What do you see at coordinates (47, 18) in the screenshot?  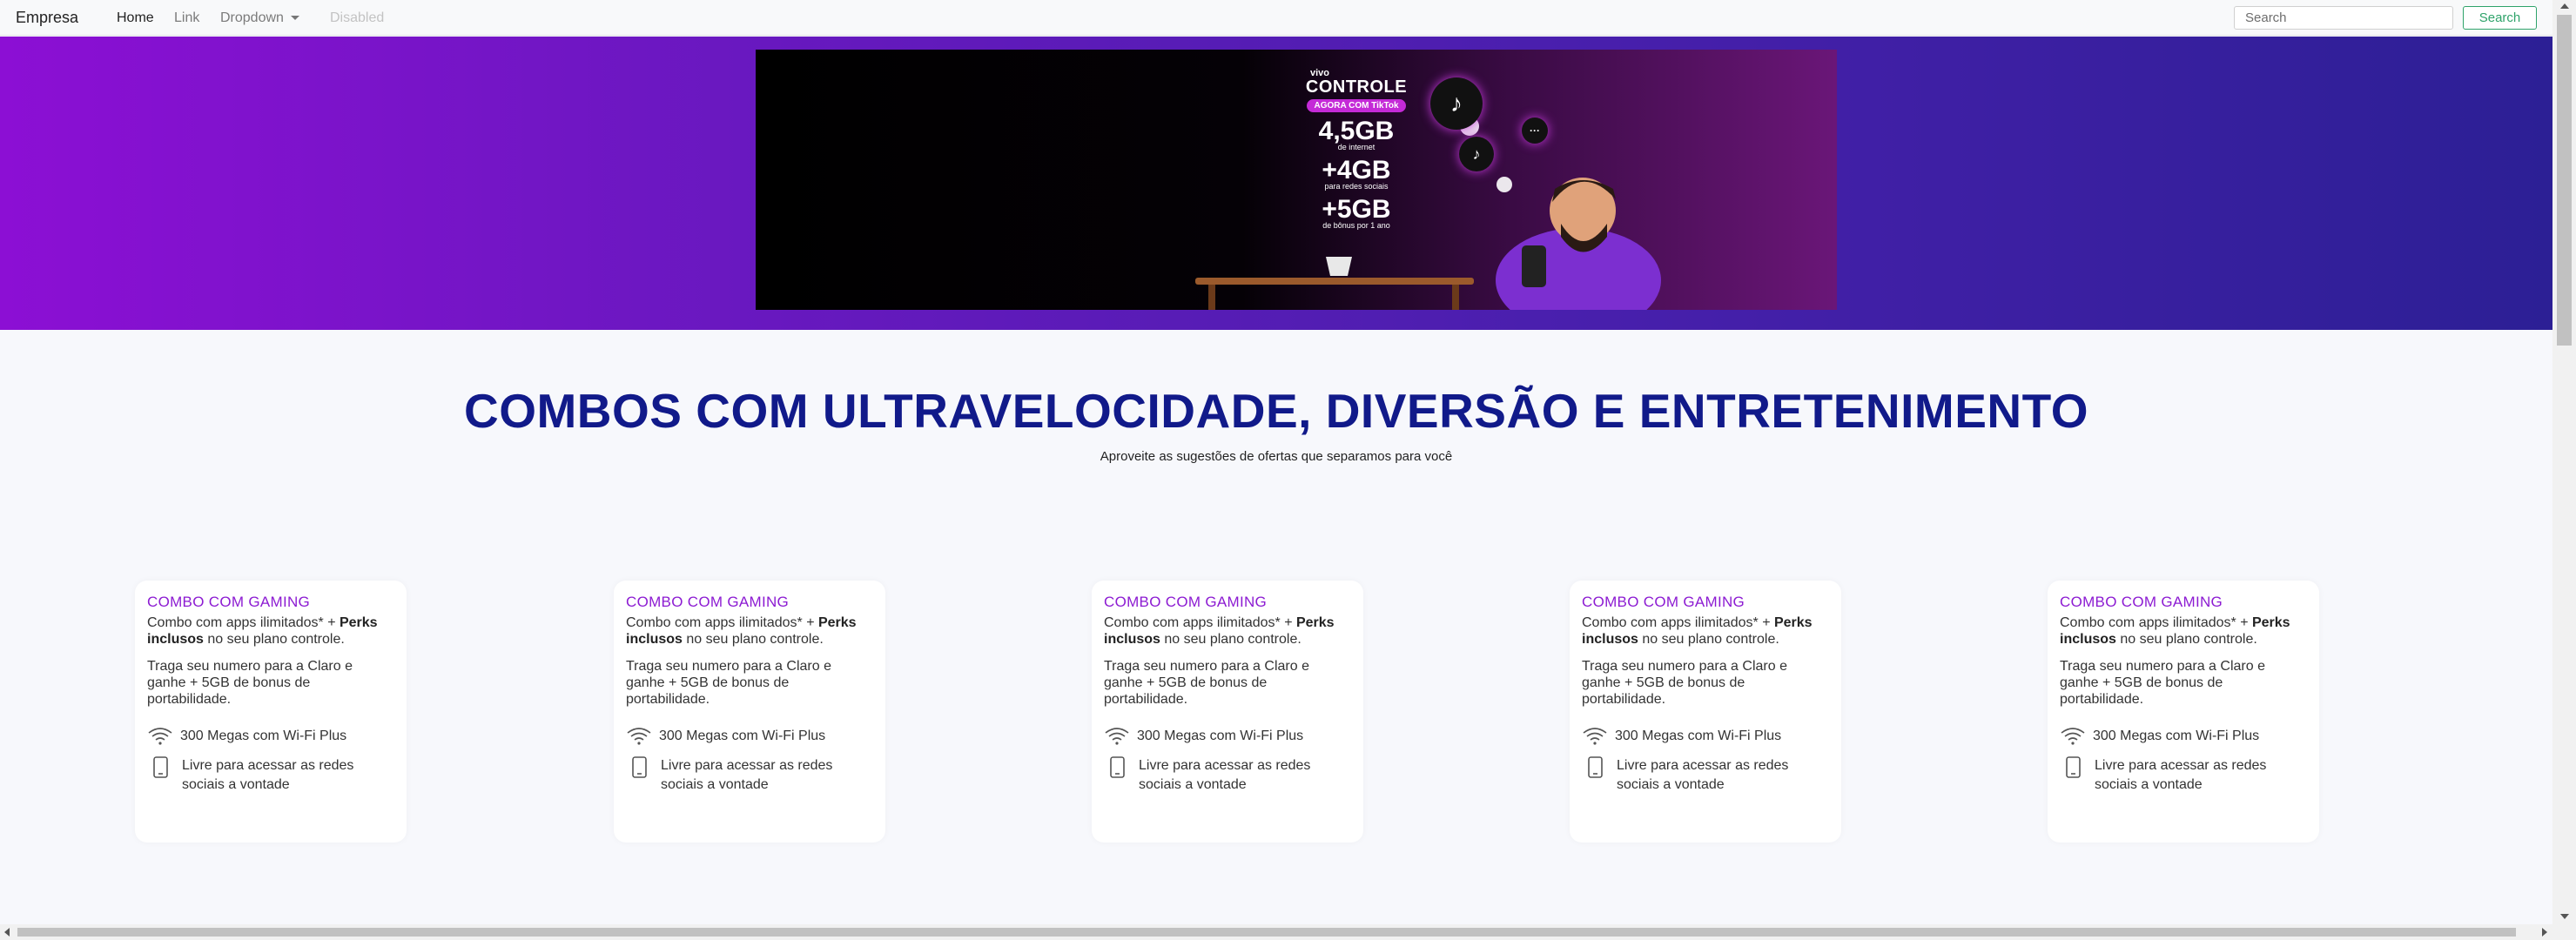 I see `brand-logo: Empresa` at bounding box center [47, 18].